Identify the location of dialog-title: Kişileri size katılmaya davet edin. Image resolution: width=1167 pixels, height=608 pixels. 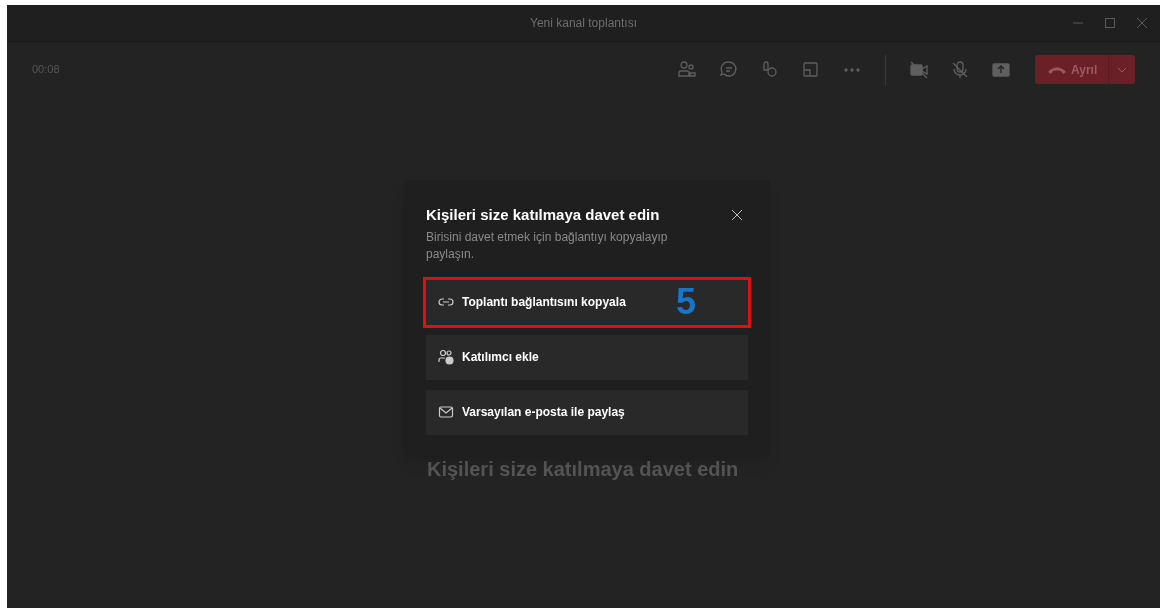
(543, 215).